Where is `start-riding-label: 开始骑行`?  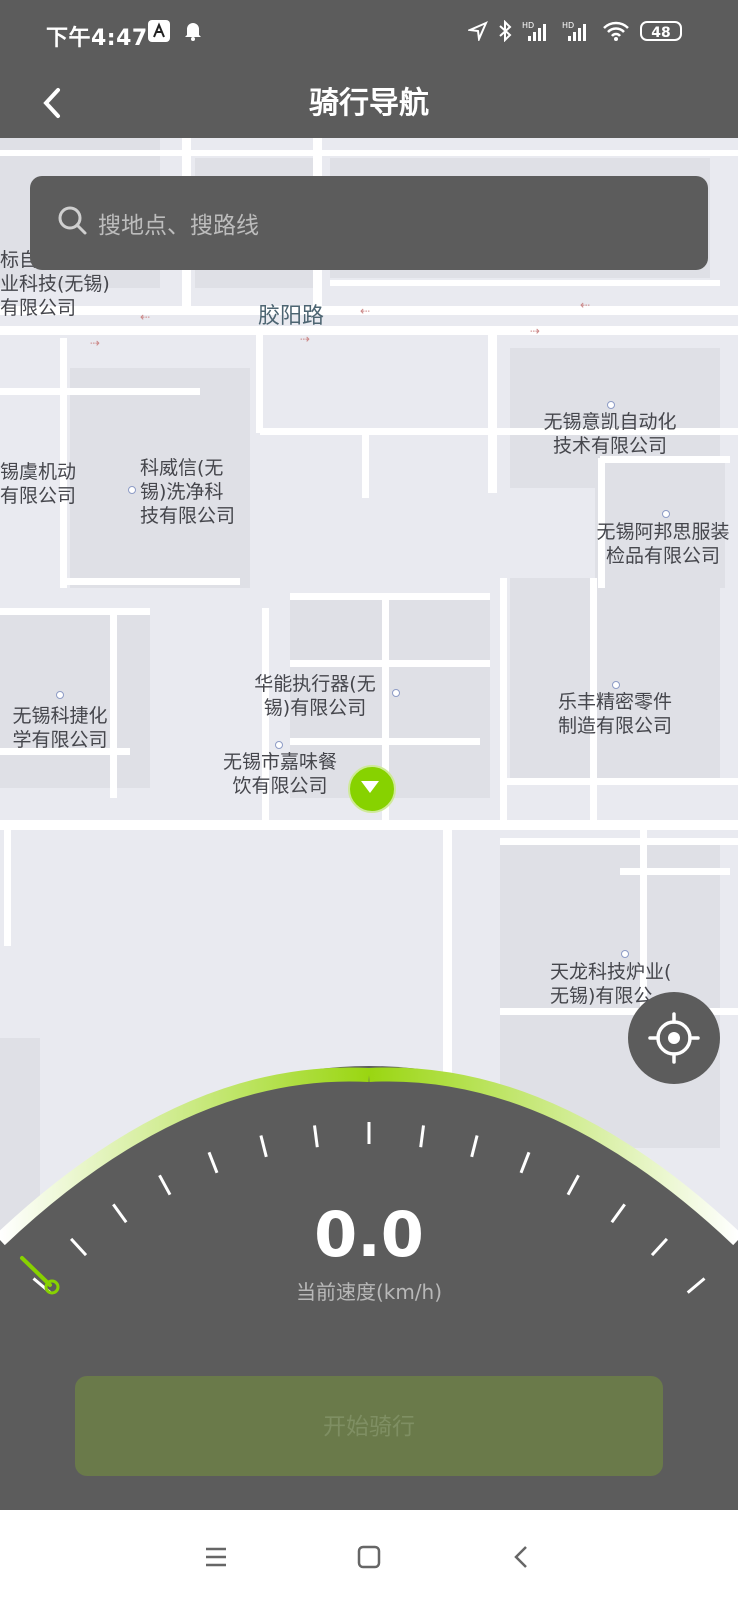 start-riding-label: 开始骑行 is located at coordinates (369, 1426).